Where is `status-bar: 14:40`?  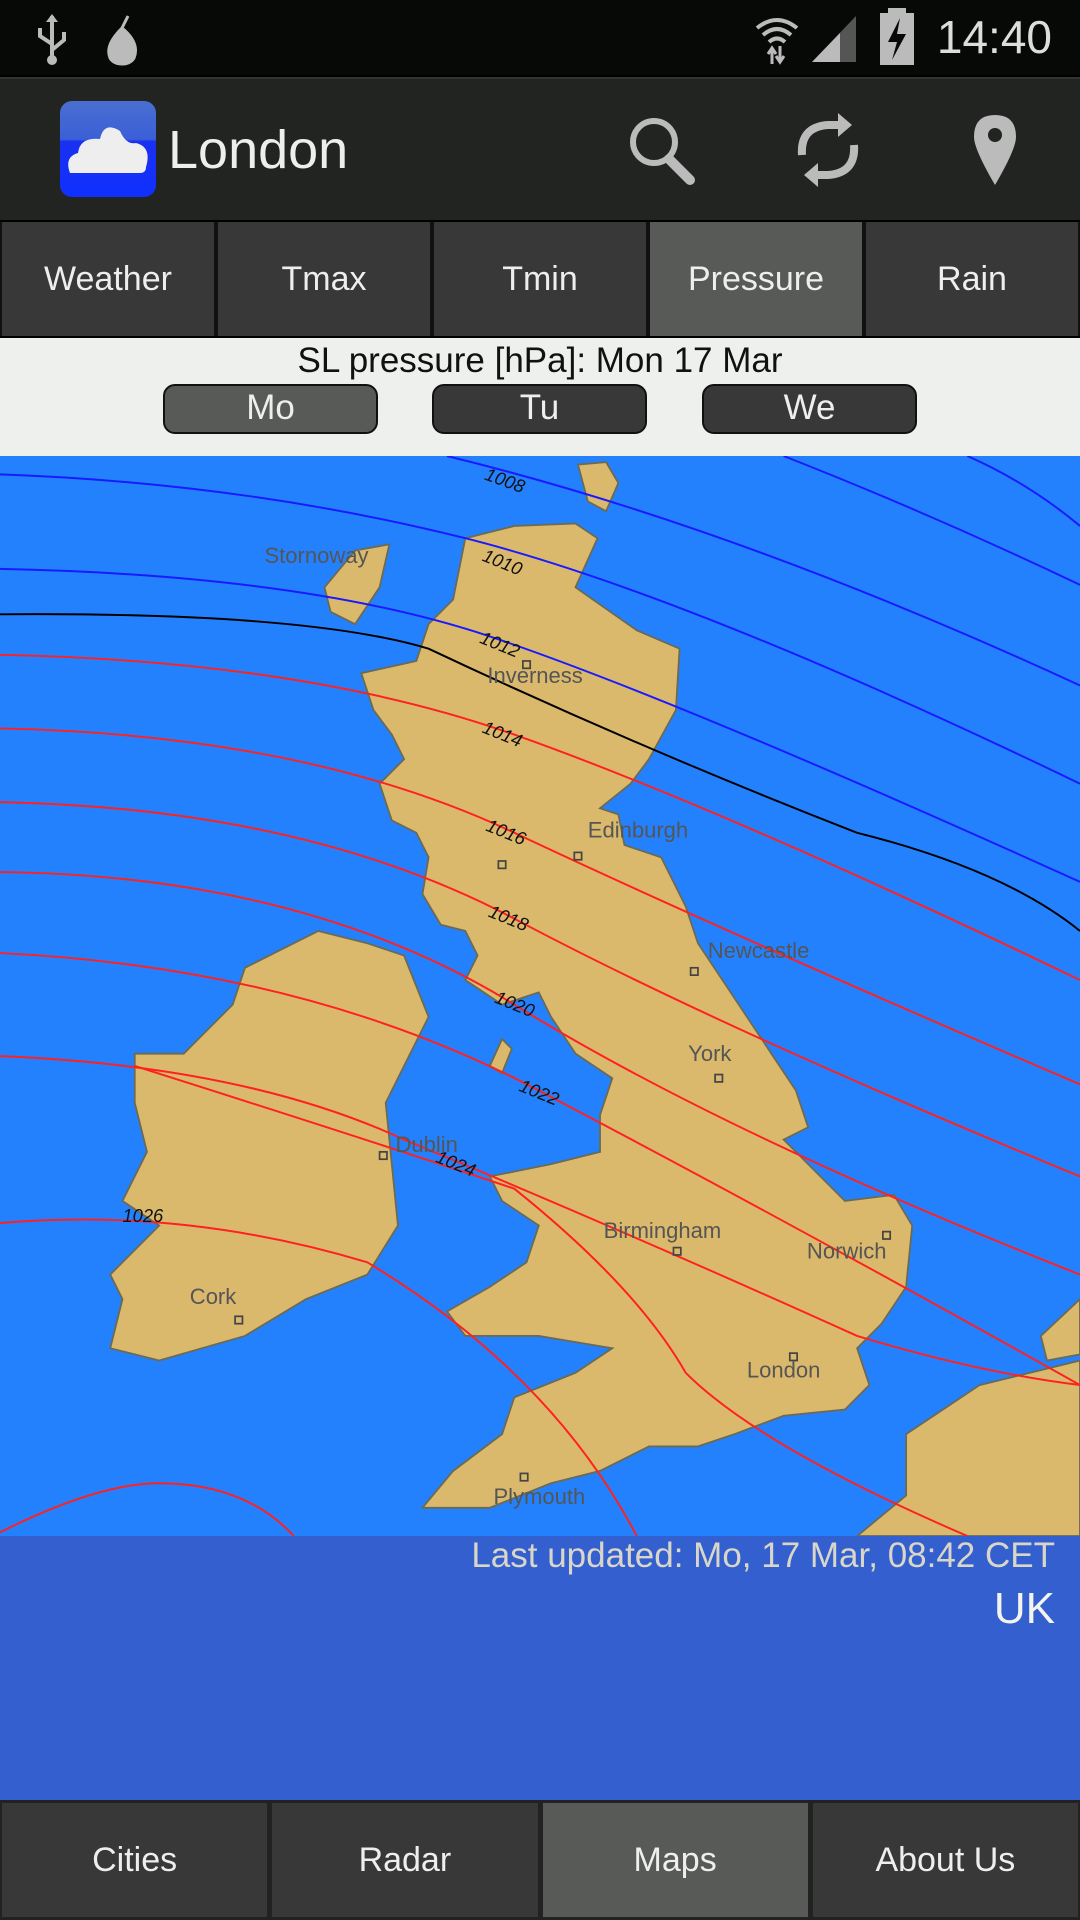
status-bar: 14:40 is located at coordinates (540, 37).